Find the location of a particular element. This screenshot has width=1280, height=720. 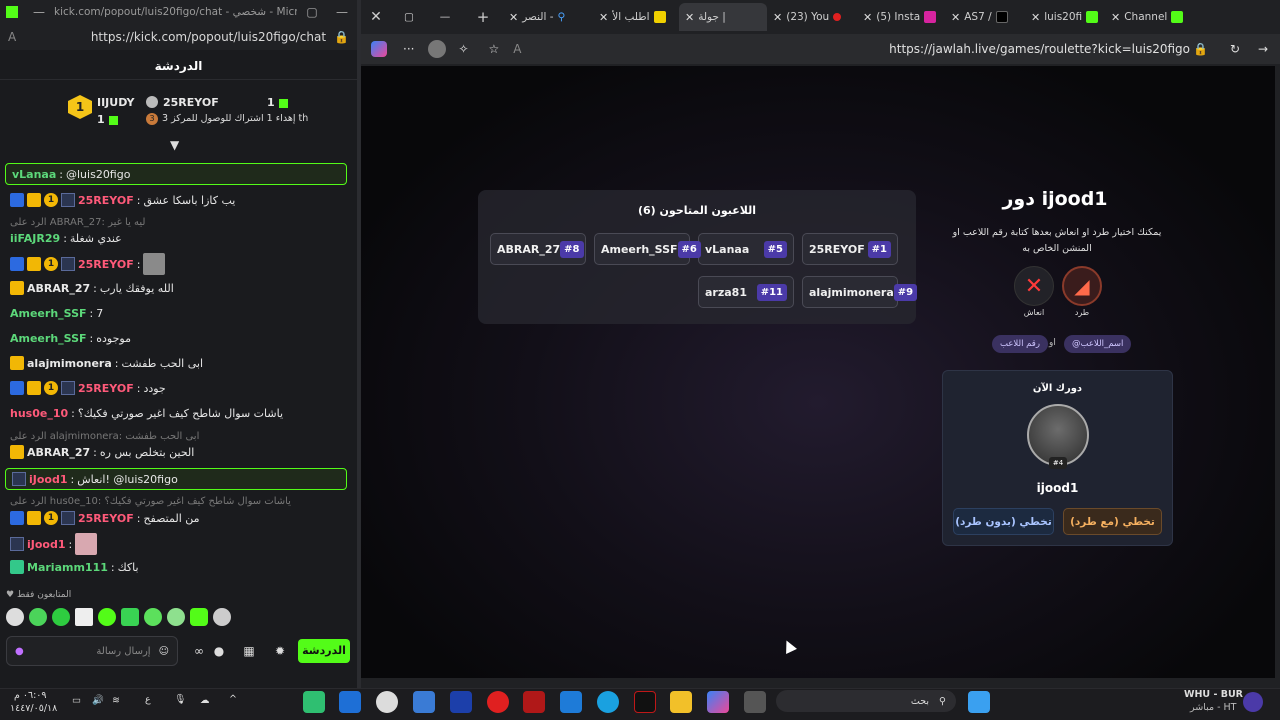

read-aloud-icon: A is located at coordinates (517, 49).